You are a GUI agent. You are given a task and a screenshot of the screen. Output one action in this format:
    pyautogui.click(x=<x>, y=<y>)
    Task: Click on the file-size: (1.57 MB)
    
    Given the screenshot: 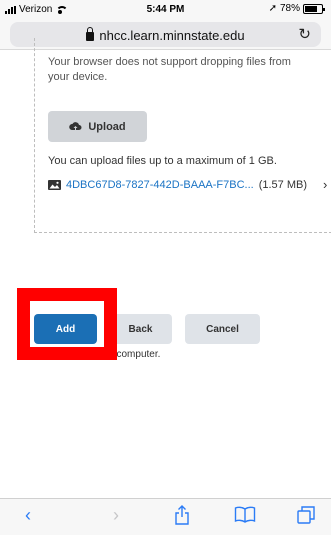 What is the action you would take?
    pyautogui.click(x=282, y=185)
    